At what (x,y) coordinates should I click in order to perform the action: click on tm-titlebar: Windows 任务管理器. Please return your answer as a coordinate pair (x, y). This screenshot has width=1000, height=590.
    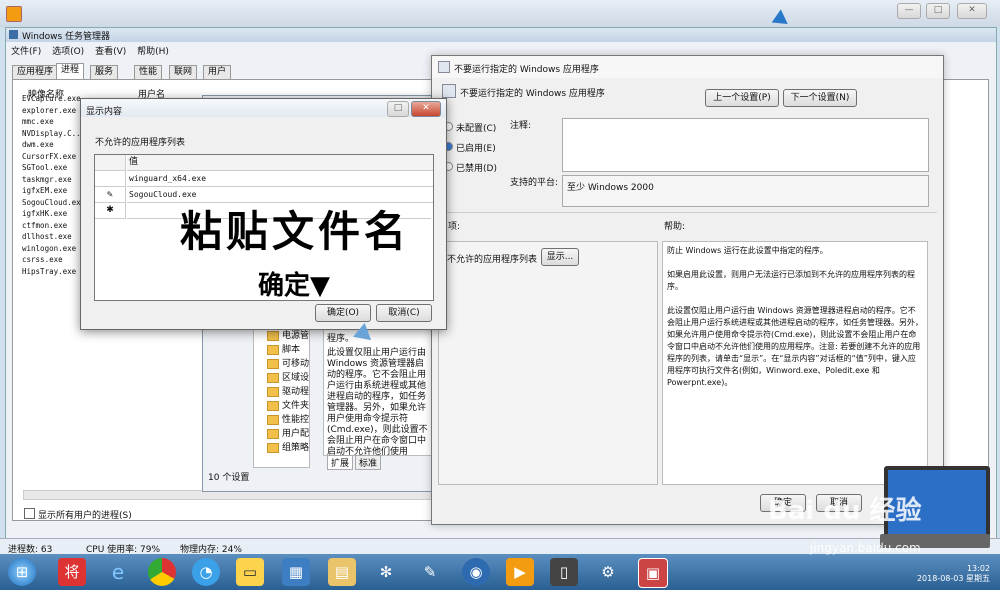
    Looking at the image, I should click on (501, 35).